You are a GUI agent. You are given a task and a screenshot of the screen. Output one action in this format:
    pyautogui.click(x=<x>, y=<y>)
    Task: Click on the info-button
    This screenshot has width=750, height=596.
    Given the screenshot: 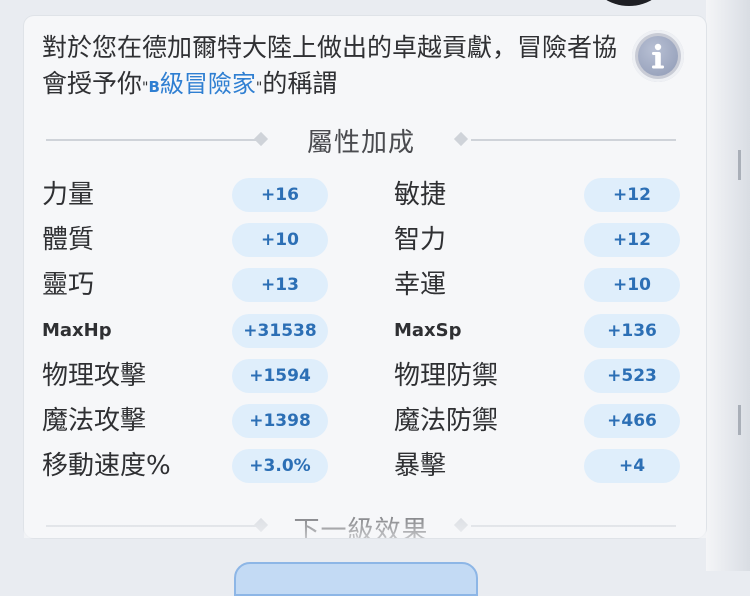 What is the action you would take?
    pyautogui.click(x=658, y=56)
    